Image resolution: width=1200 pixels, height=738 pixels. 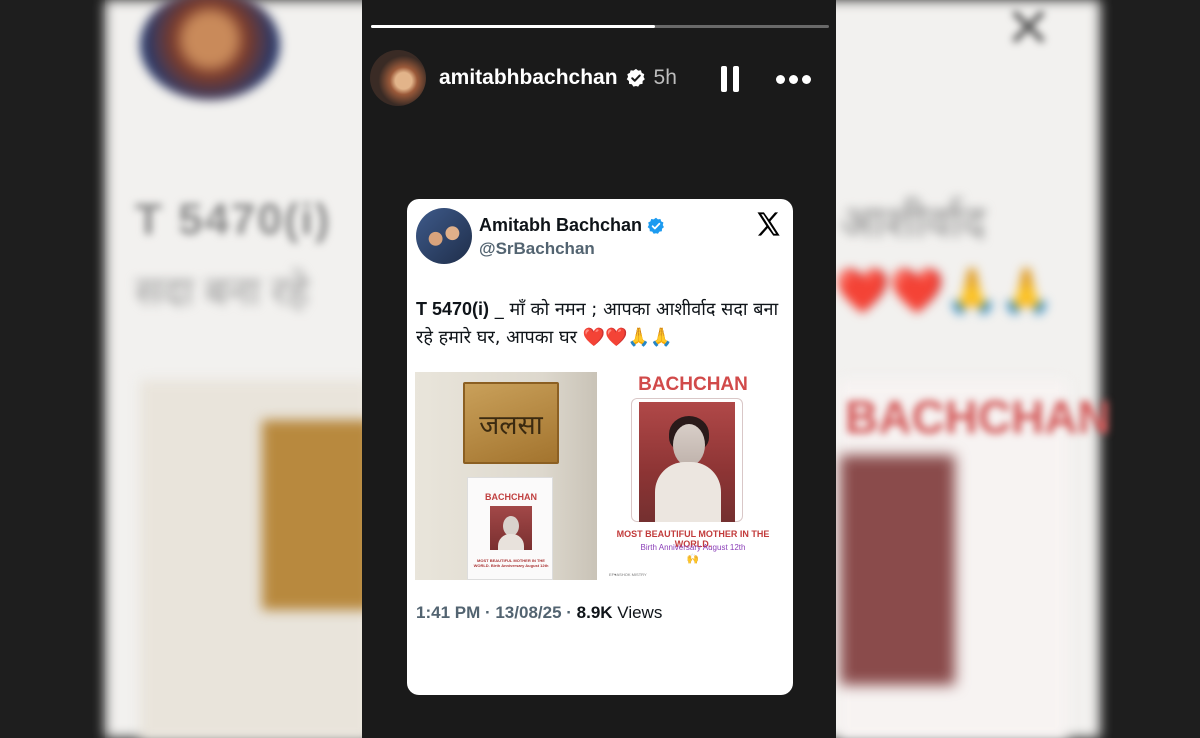 I want to click on poster-credit: EF♥ASHOK MISTRY, so click(x=628, y=574).